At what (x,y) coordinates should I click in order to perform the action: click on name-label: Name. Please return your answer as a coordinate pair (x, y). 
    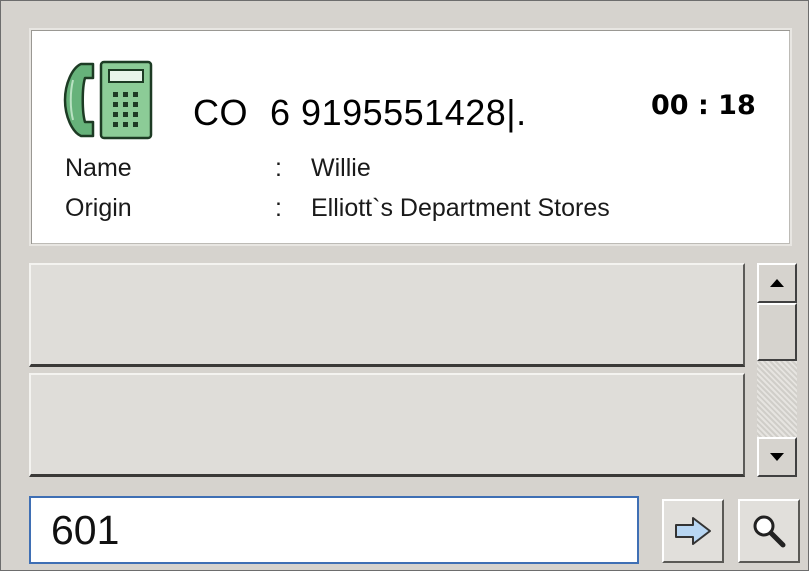
    Looking at the image, I should click on (98, 168).